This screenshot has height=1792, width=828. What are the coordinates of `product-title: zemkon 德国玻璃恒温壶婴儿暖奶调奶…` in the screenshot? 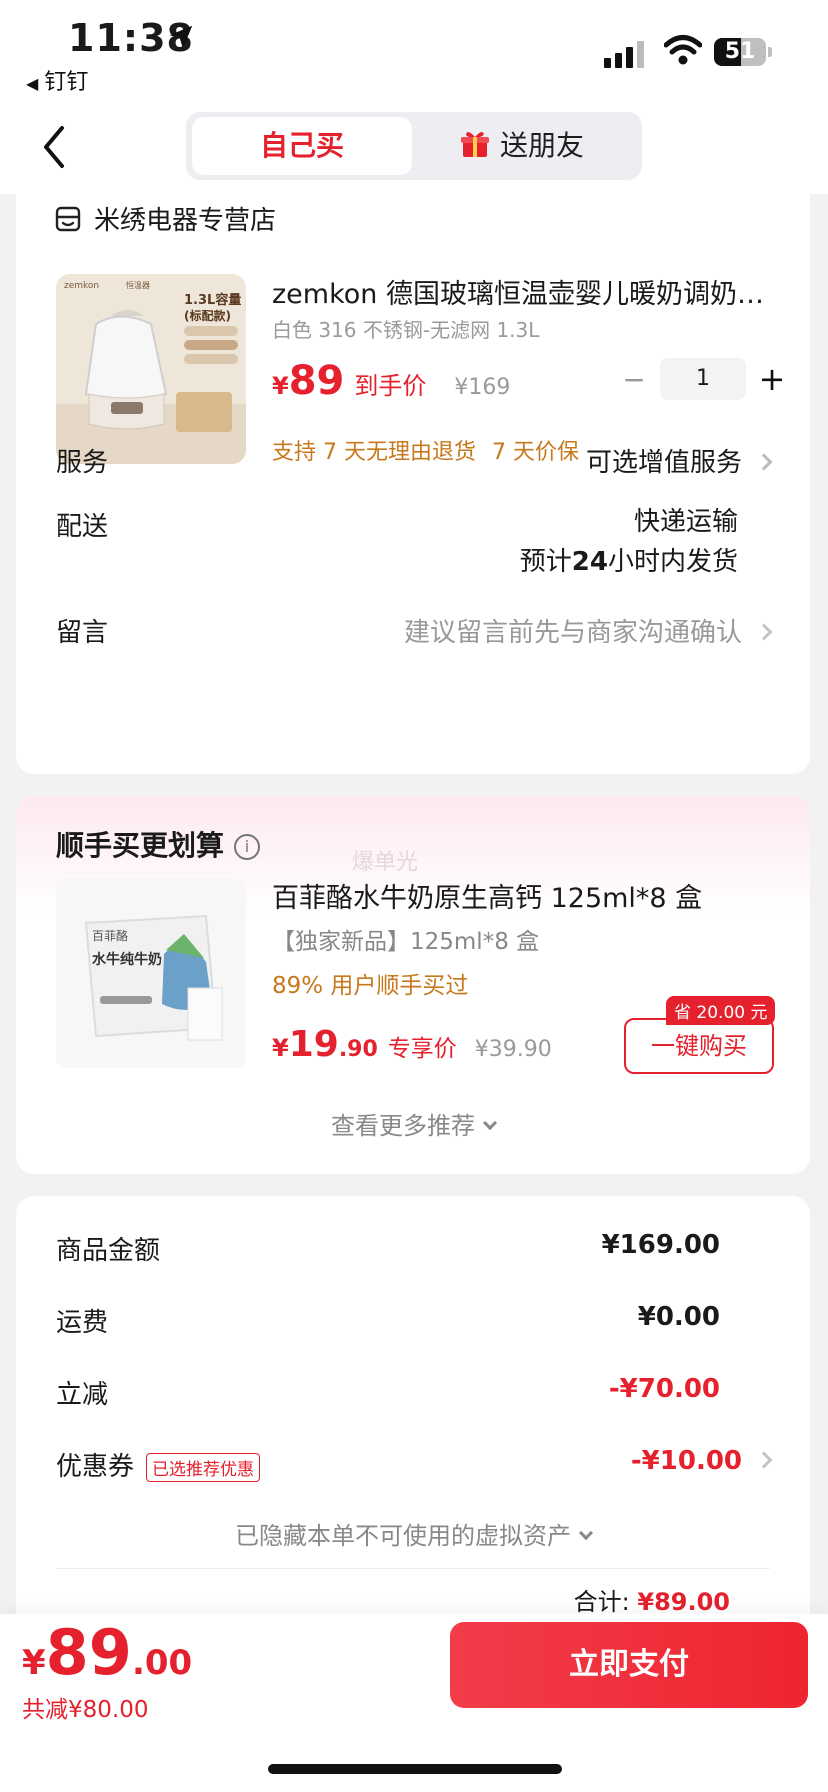 It's located at (532, 291).